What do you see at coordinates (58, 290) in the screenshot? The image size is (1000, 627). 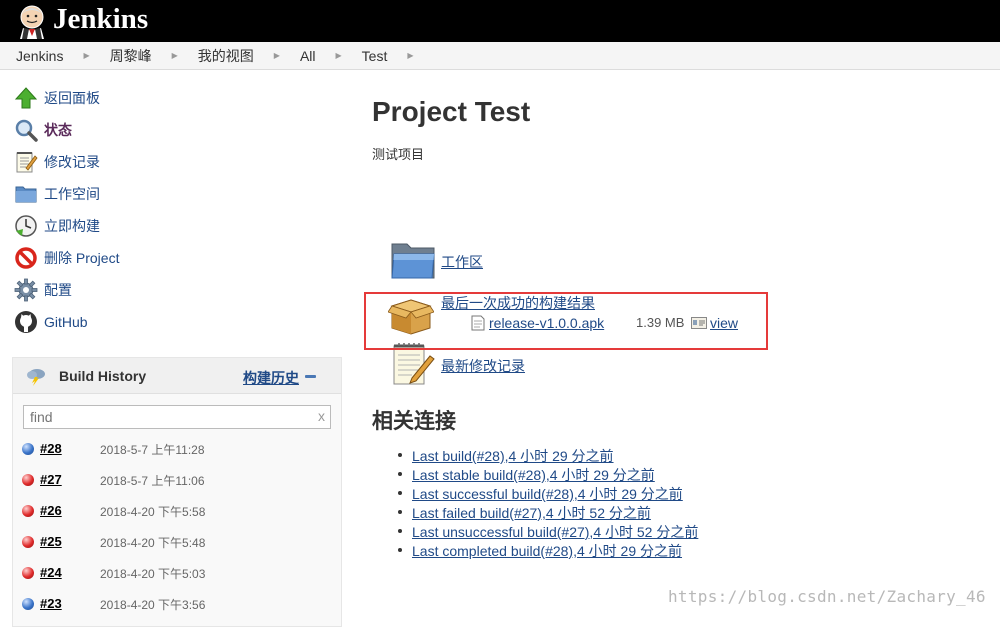 I see `task-label: 配置` at bounding box center [58, 290].